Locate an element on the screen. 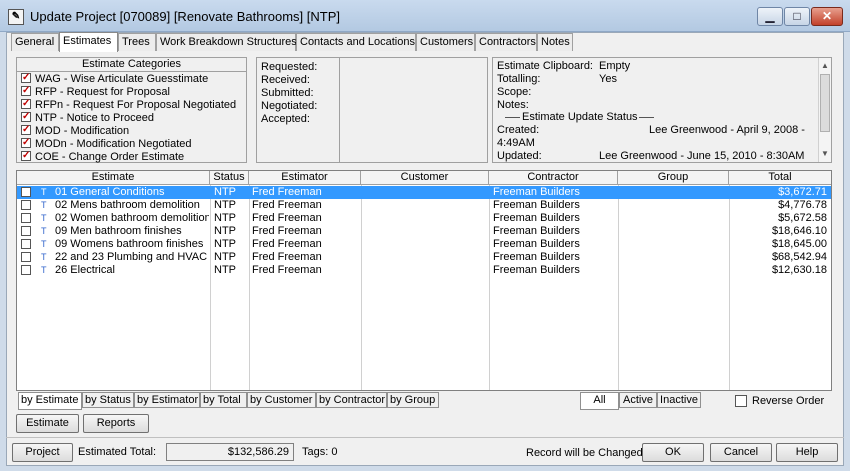 The width and height of the screenshot is (850, 471). sort-by-group-tab: by Group is located at coordinates (413, 400).